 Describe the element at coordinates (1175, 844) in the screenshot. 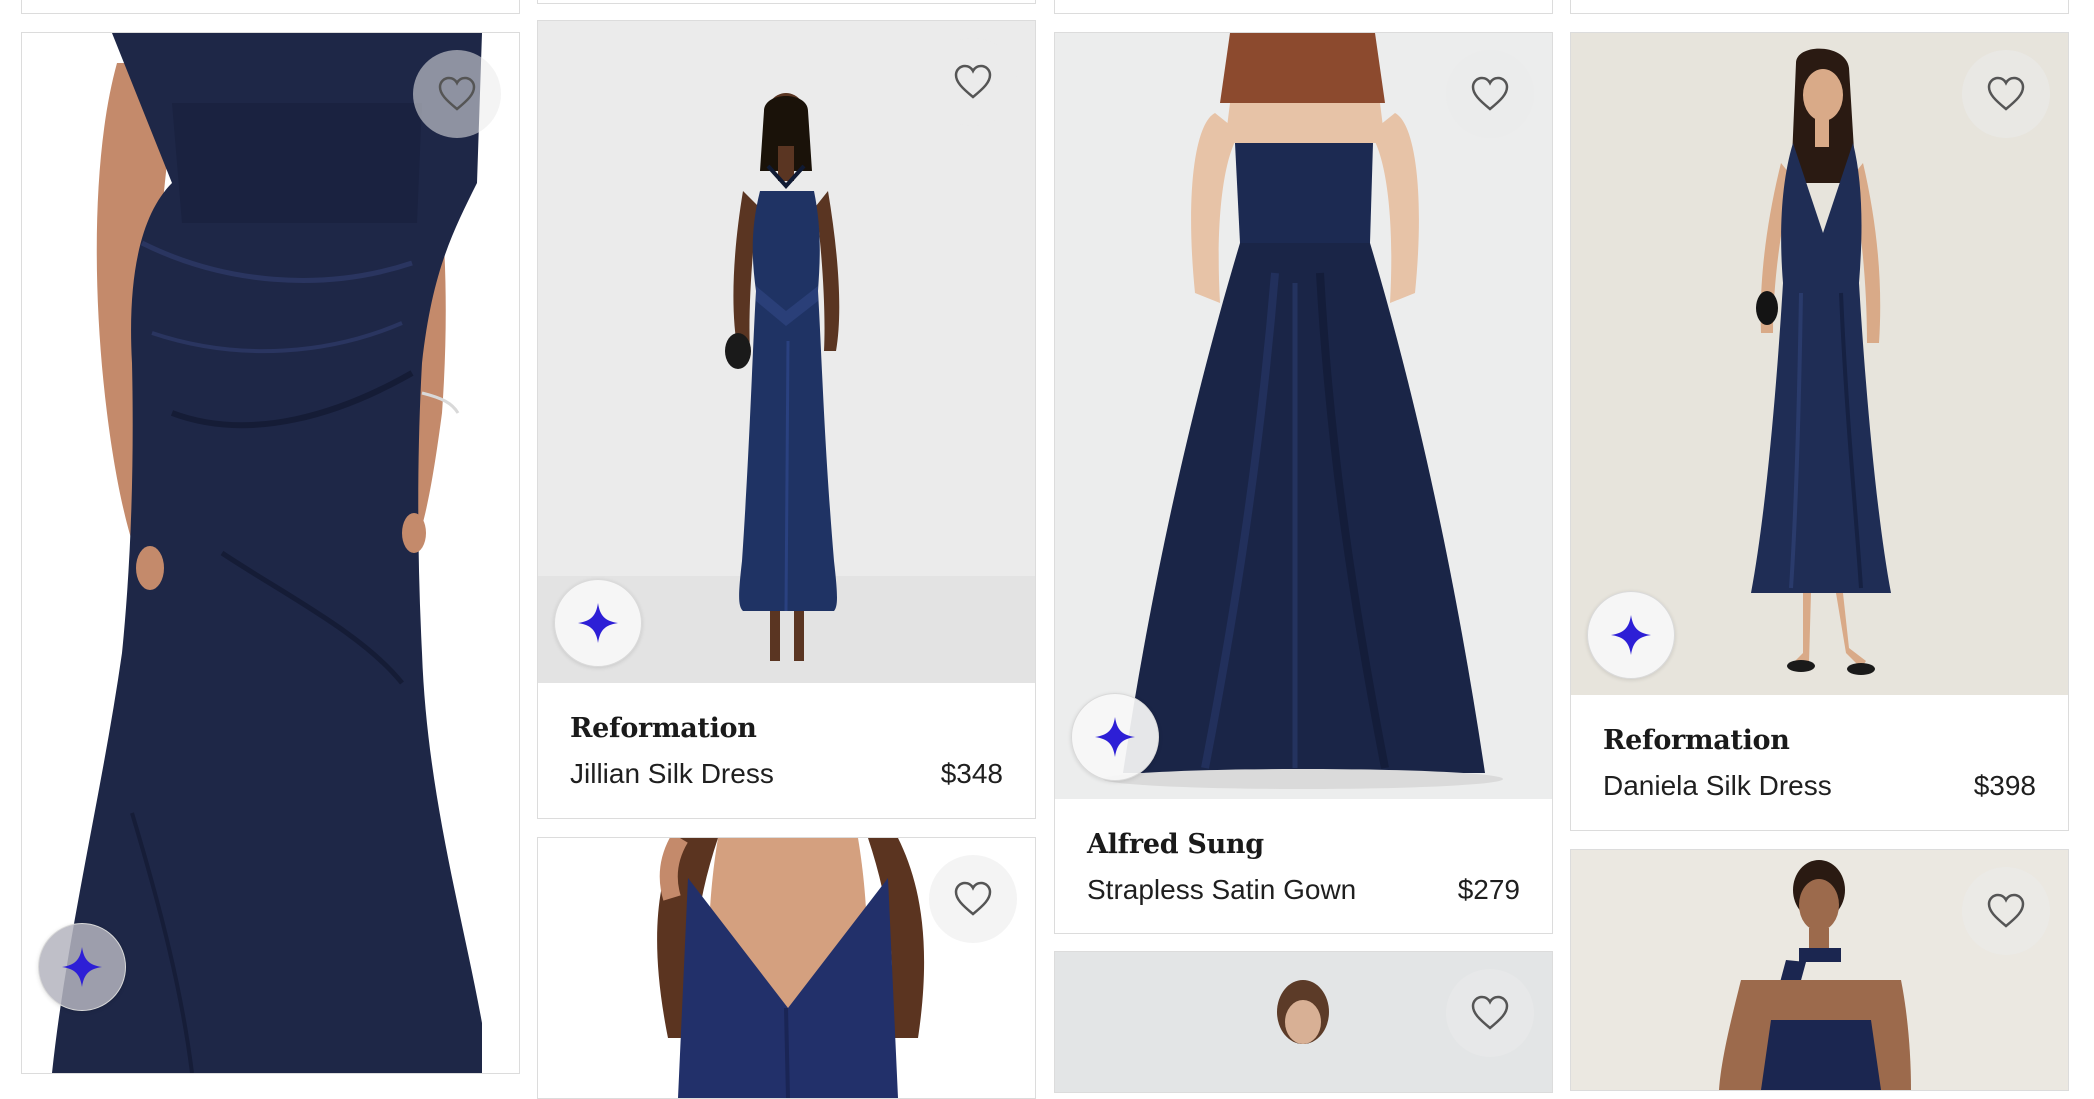

I see `product-brand: Alfred Sung` at that location.